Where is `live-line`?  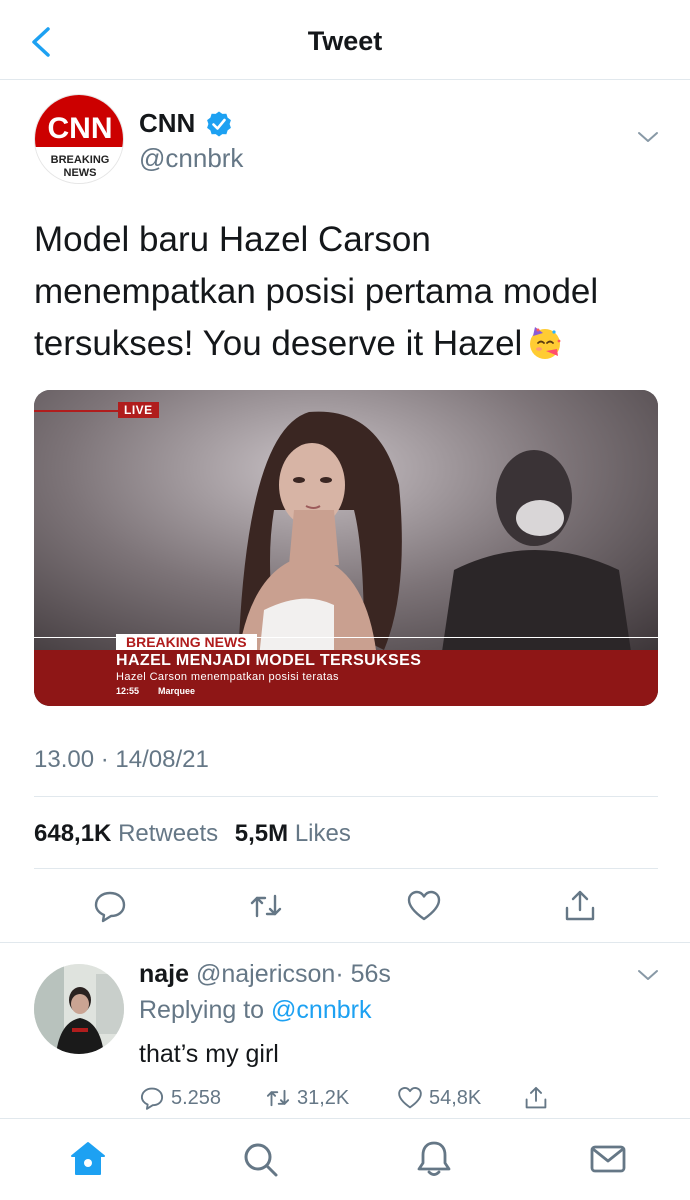 live-line is located at coordinates (76, 411).